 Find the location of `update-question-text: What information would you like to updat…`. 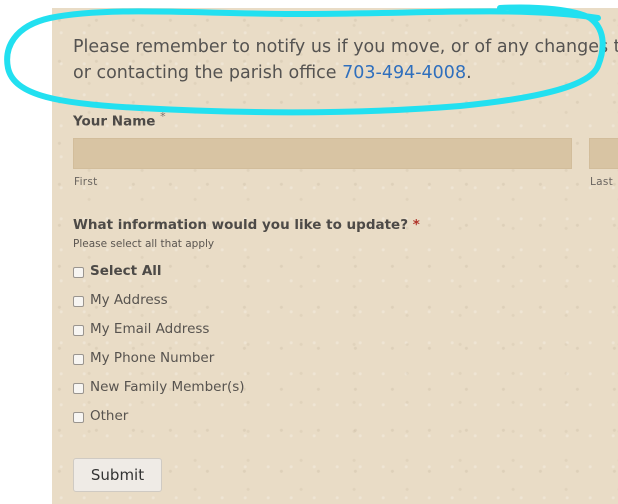

update-question-text: What information would you like to updat… is located at coordinates (241, 225).